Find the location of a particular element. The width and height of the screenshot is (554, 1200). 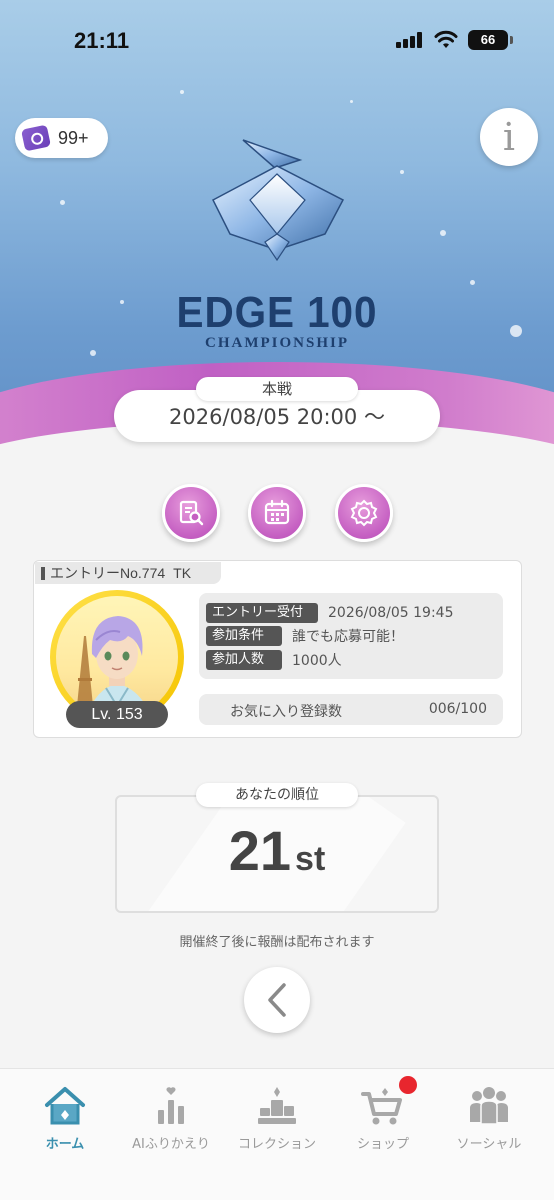

level-badge: Lv. 153 is located at coordinates (117, 714).